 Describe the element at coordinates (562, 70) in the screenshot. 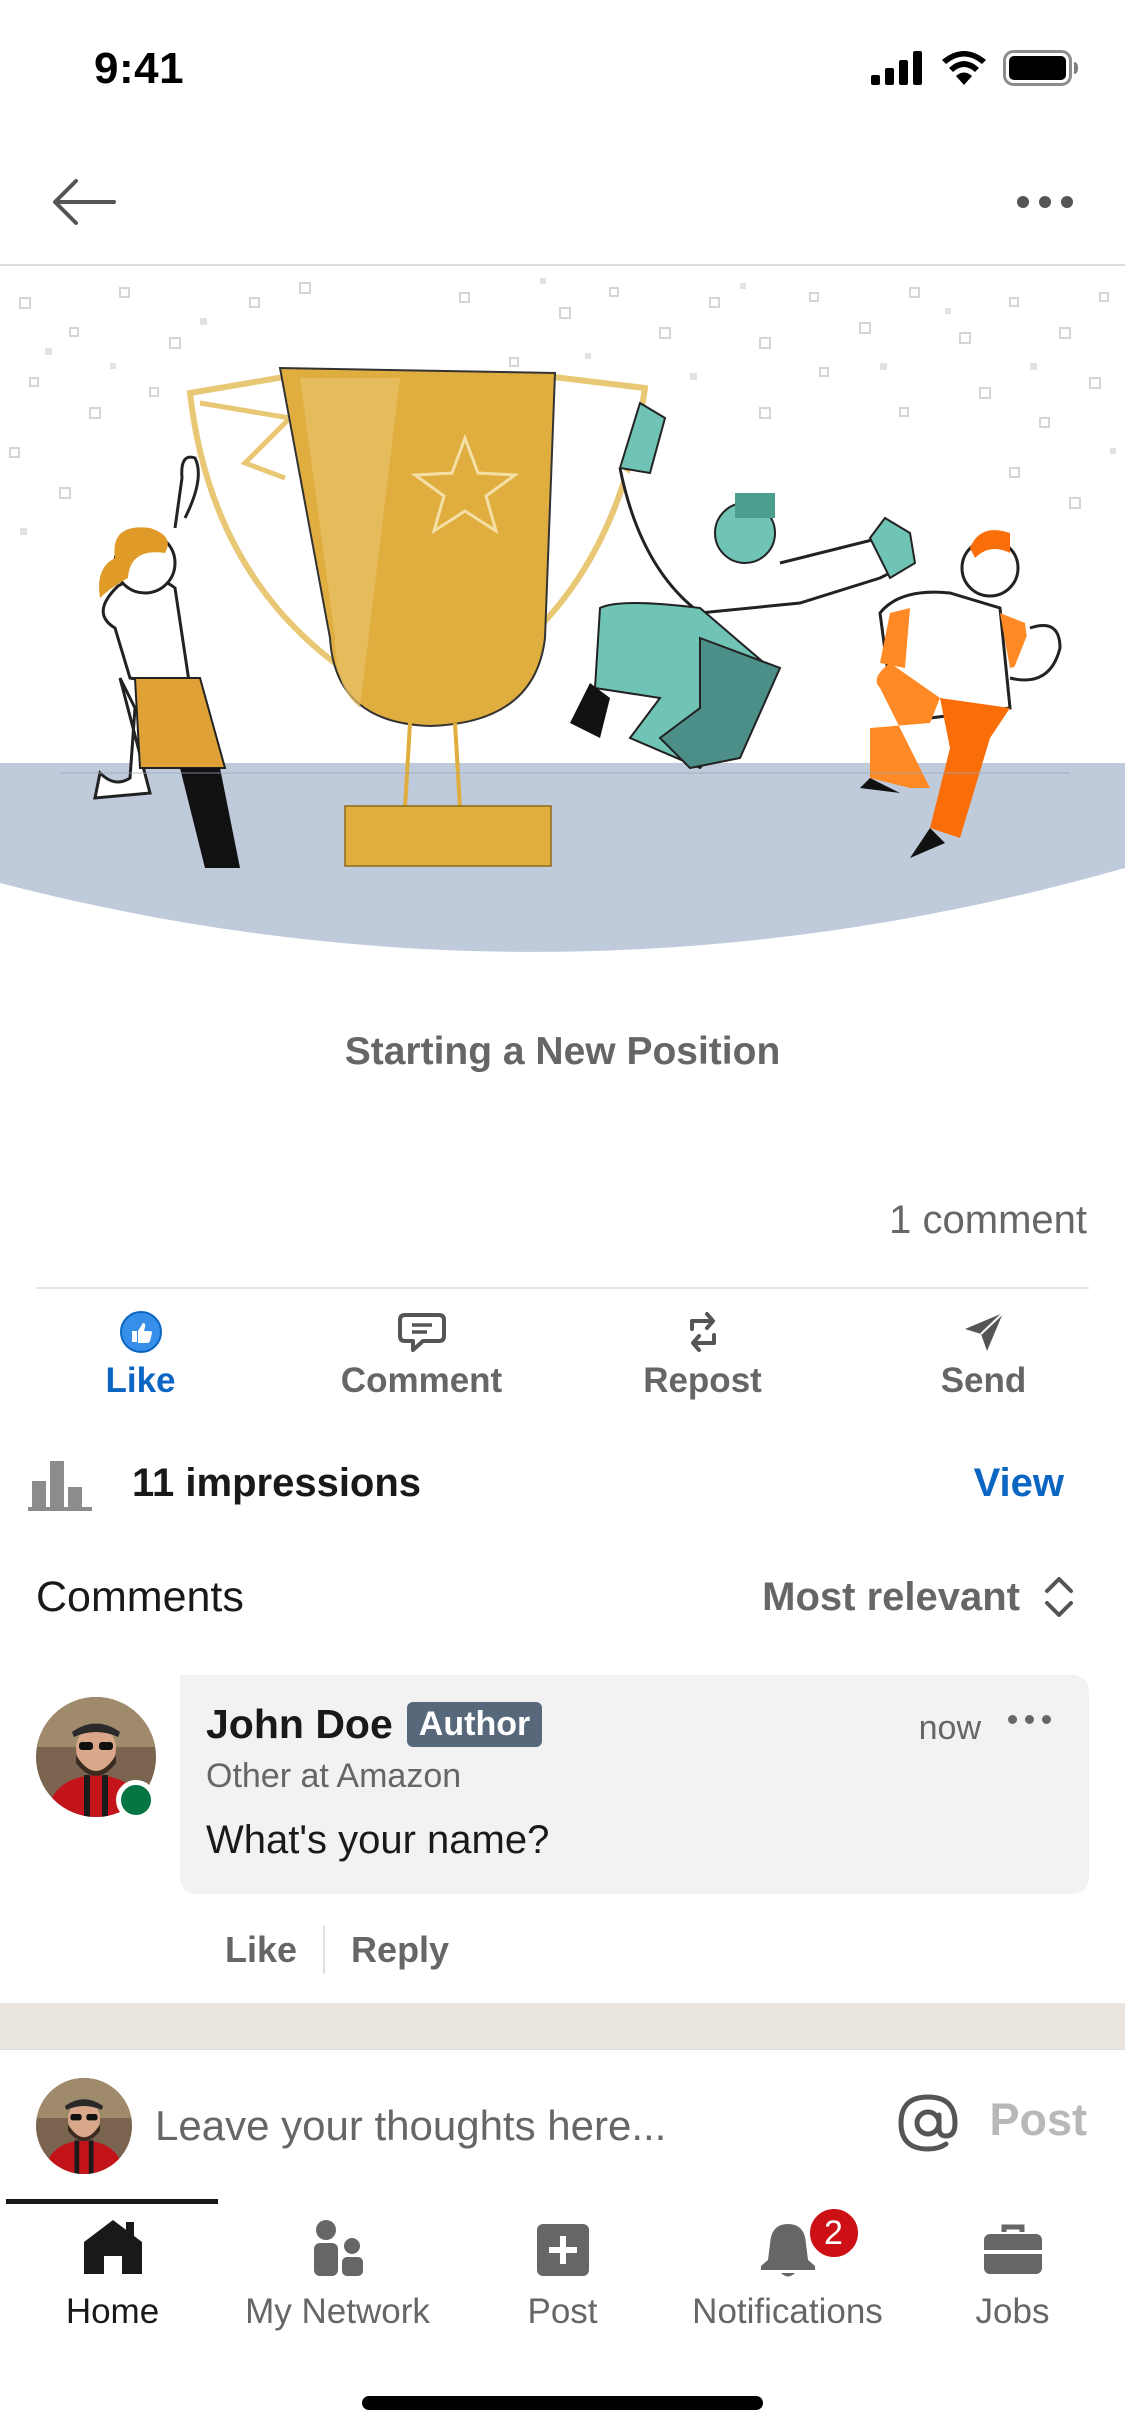

I see `status-bar: 9:41` at that location.